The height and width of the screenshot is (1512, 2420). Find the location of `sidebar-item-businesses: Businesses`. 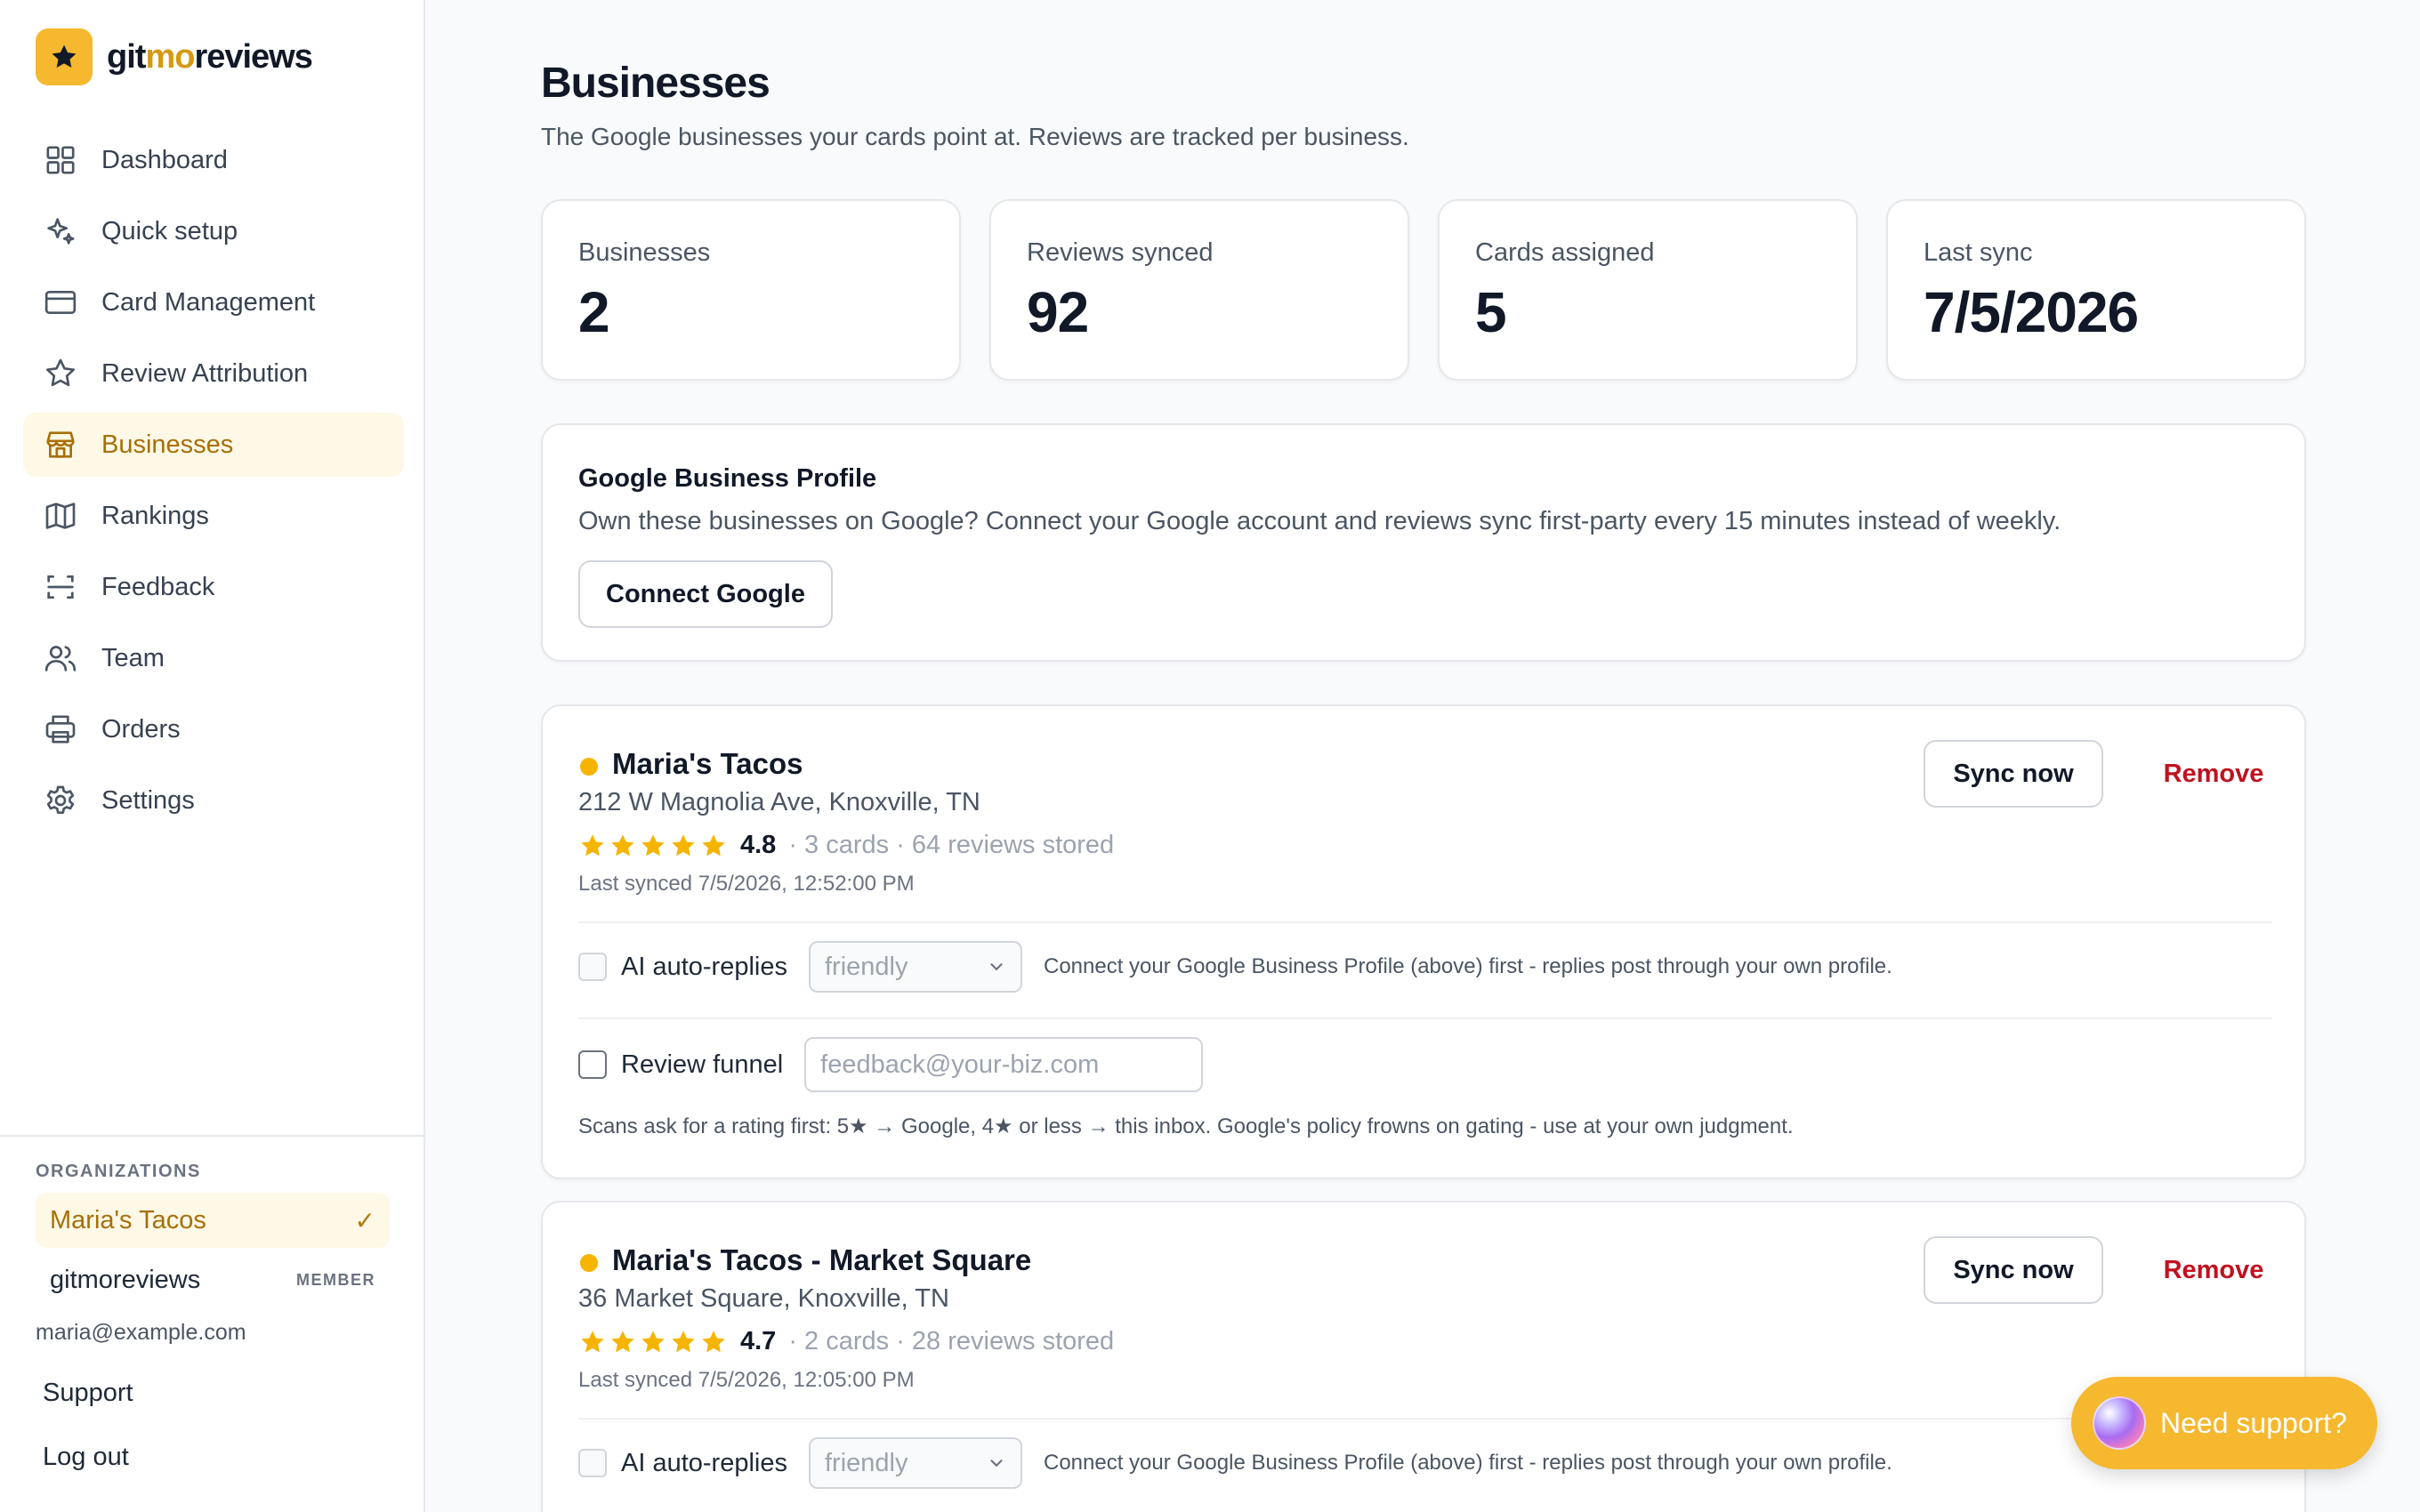

sidebar-item-businesses: Businesses is located at coordinates (213, 445).